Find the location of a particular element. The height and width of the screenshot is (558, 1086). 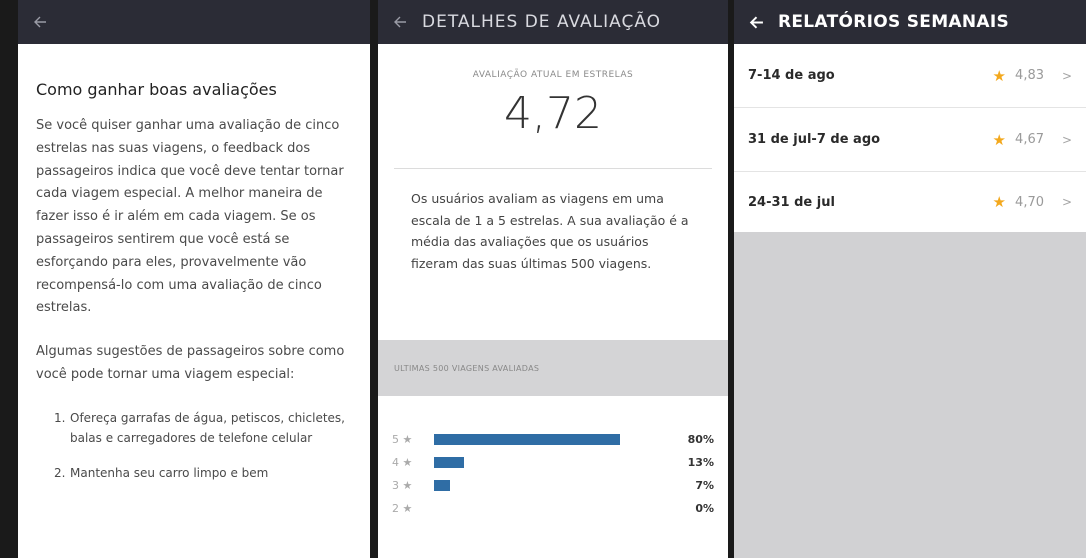

top-bar: DETALHES DE AVALIAÇÃO is located at coordinates (553, 22).